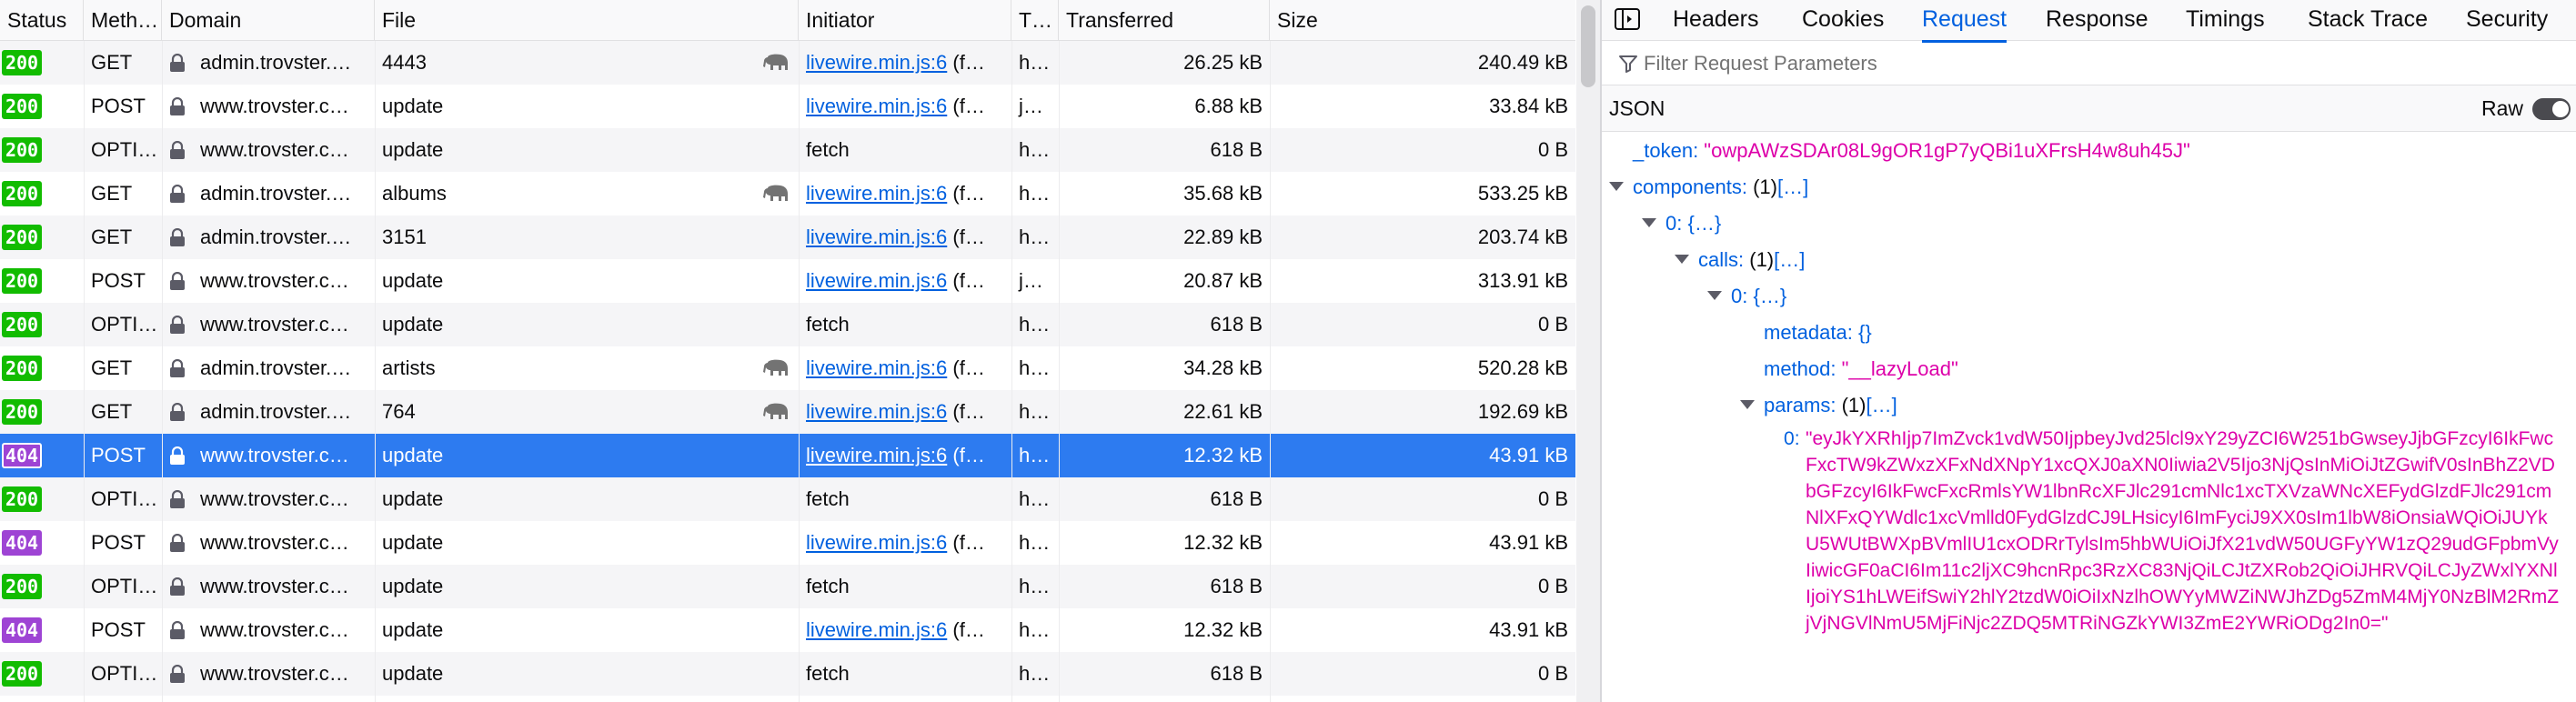 The width and height of the screenshot is (2576, 702). What do you see at coordinates (1422, 20) in the screenshot?
I see `column-header-size: Size` at bounding box center [1422, 20].